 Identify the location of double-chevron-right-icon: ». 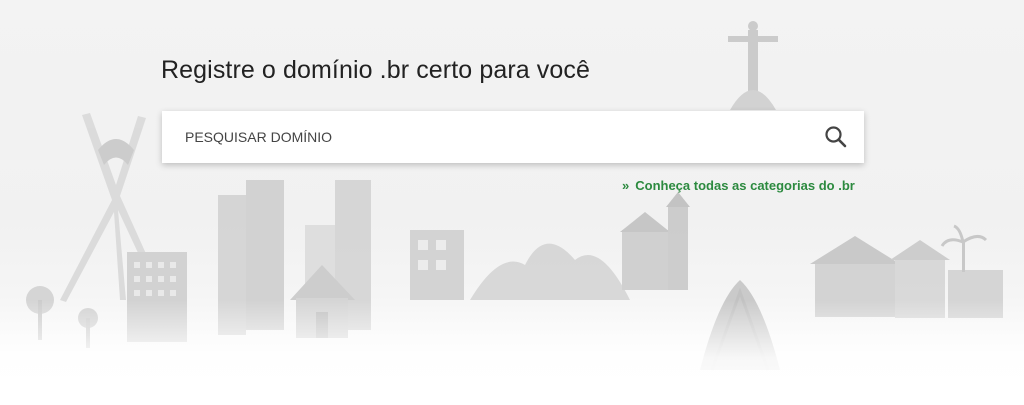
(626, 185).